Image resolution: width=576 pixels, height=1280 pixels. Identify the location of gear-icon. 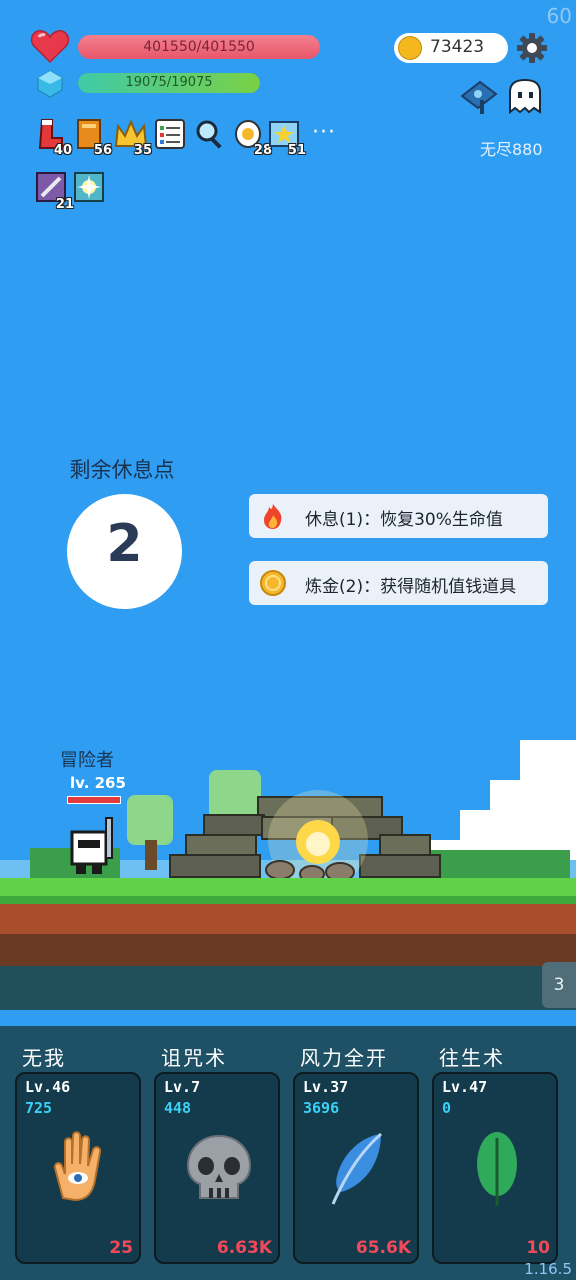
(532, 48).